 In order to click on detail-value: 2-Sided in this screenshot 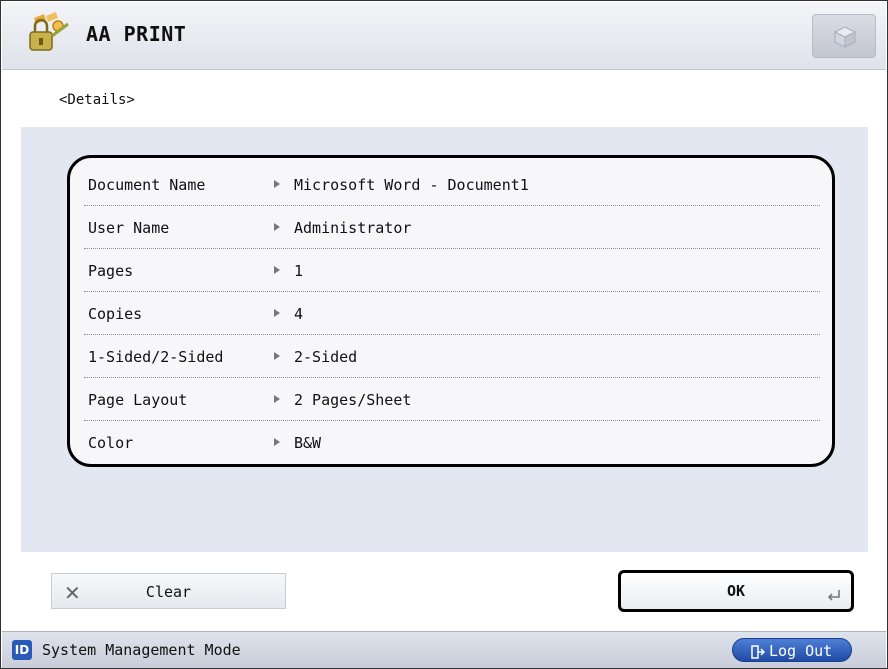, I will do `click(326, 357)`.